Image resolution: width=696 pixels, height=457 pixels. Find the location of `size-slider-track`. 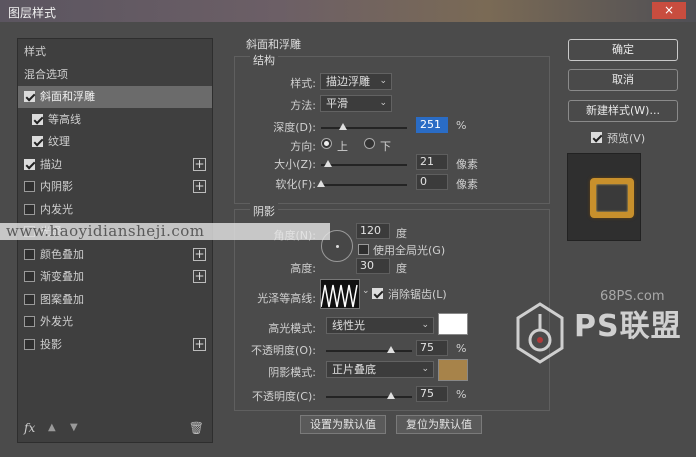

size-slider-track is located at coordinates (364, 165).